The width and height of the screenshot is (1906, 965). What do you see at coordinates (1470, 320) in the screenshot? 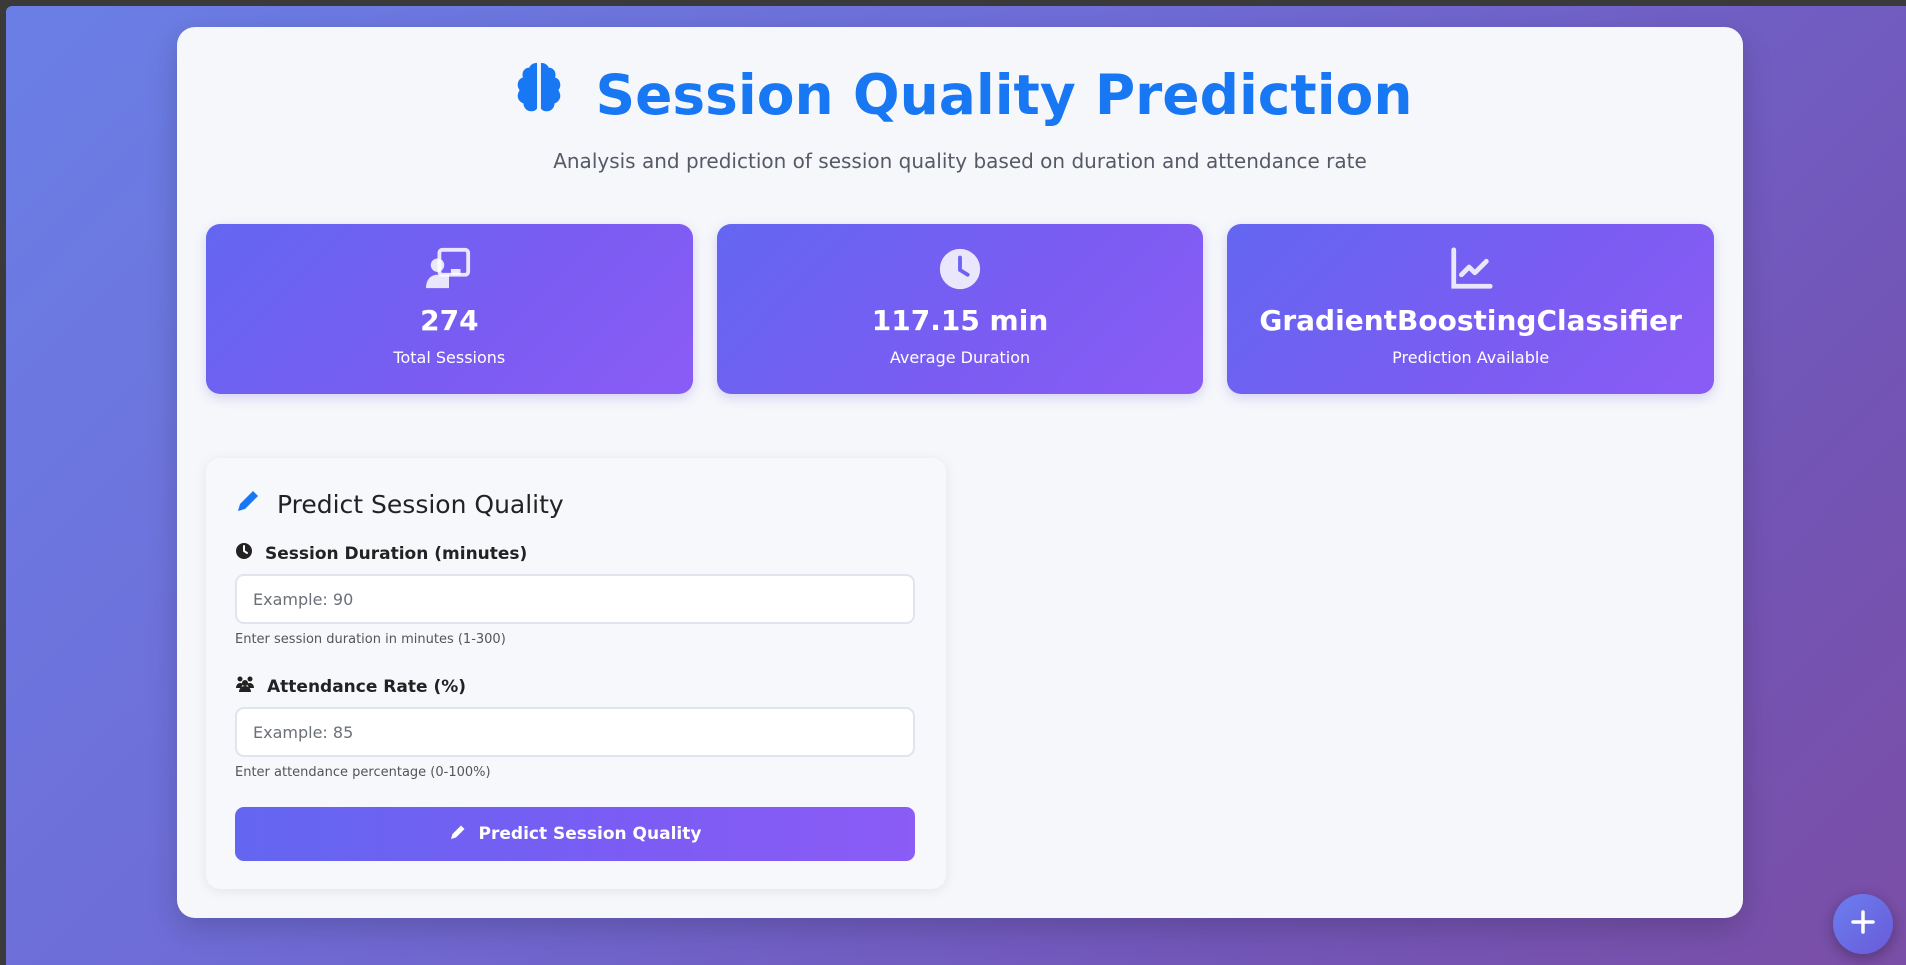
I see `stat-value: GradientBoostingClassifier` at bounding box center [1470, 320].